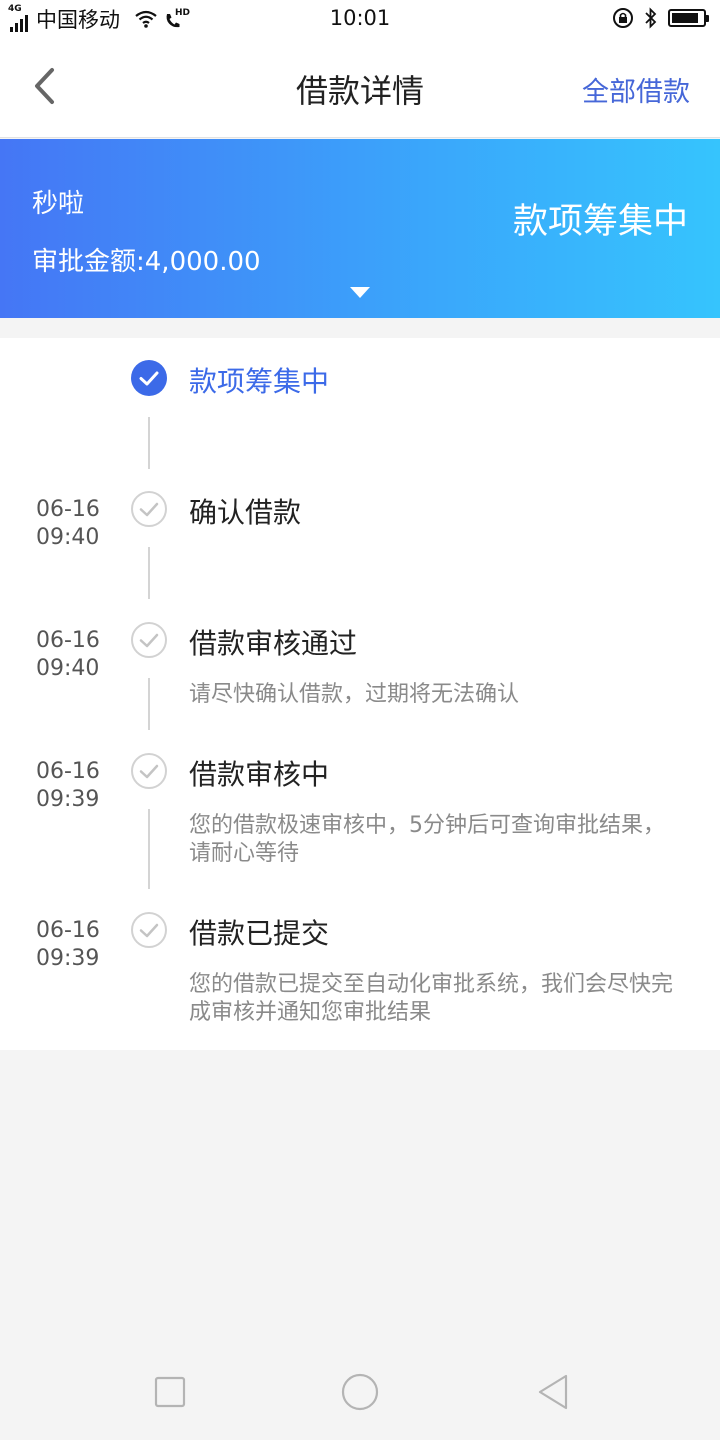  I want to click on battery-icon, so click(688, 18).